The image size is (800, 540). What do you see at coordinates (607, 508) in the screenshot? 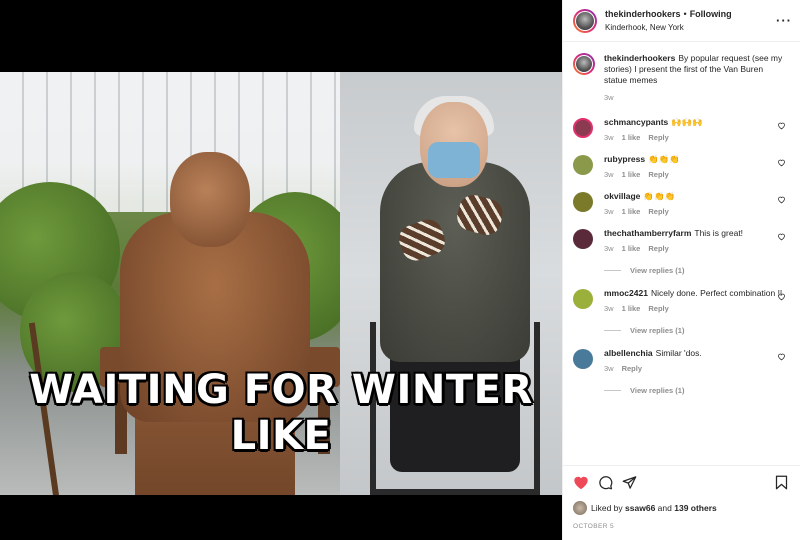
I see `liked-by-prefix: Liked by` at bounding box center [607, 508].